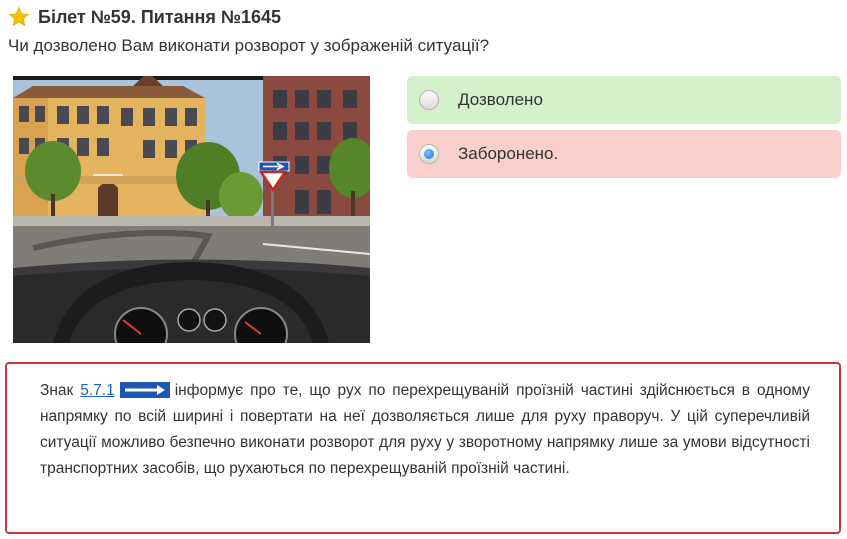  Describe the element at coordinates (500, 99) in the screenshot. I see `answer-label: Дозволено` at that location.